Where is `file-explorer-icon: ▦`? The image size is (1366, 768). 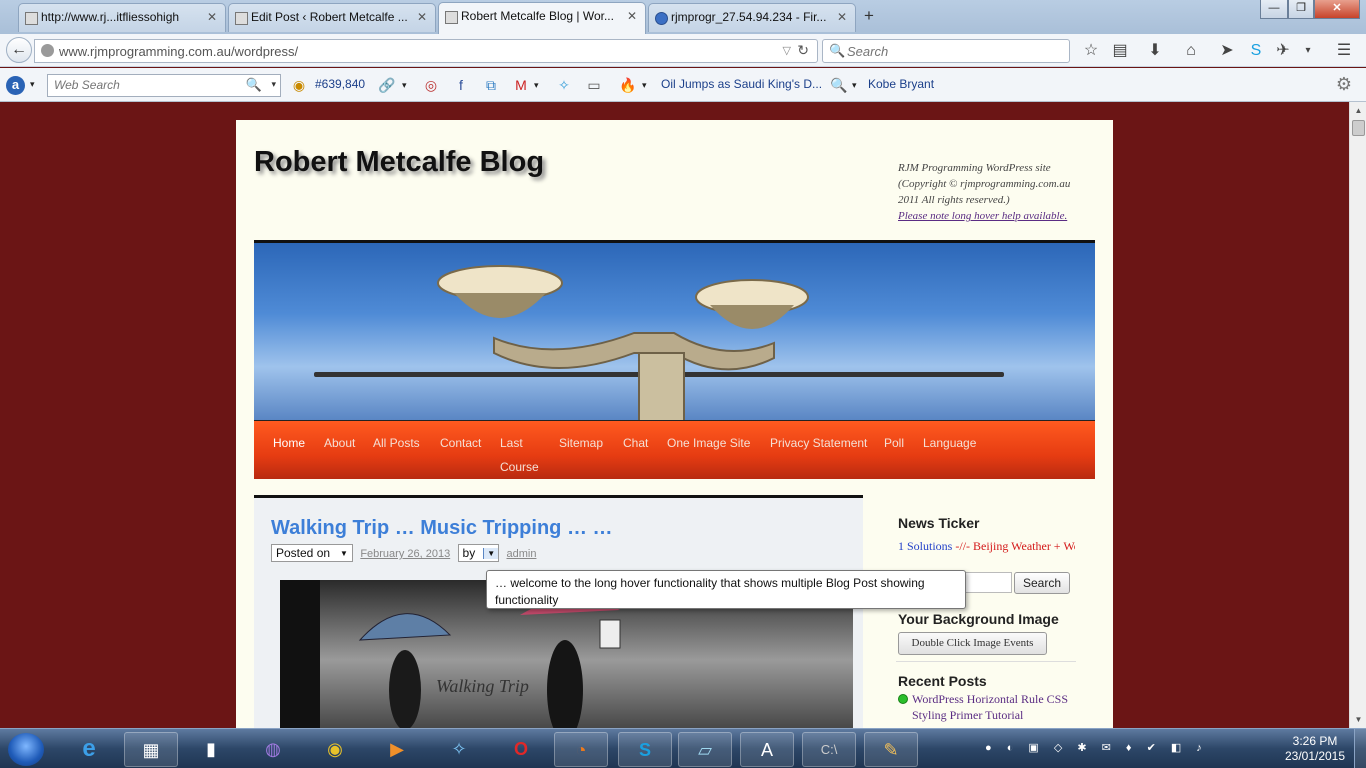 file-explorer-icon: ▦ is located at coordinates (151, 749).